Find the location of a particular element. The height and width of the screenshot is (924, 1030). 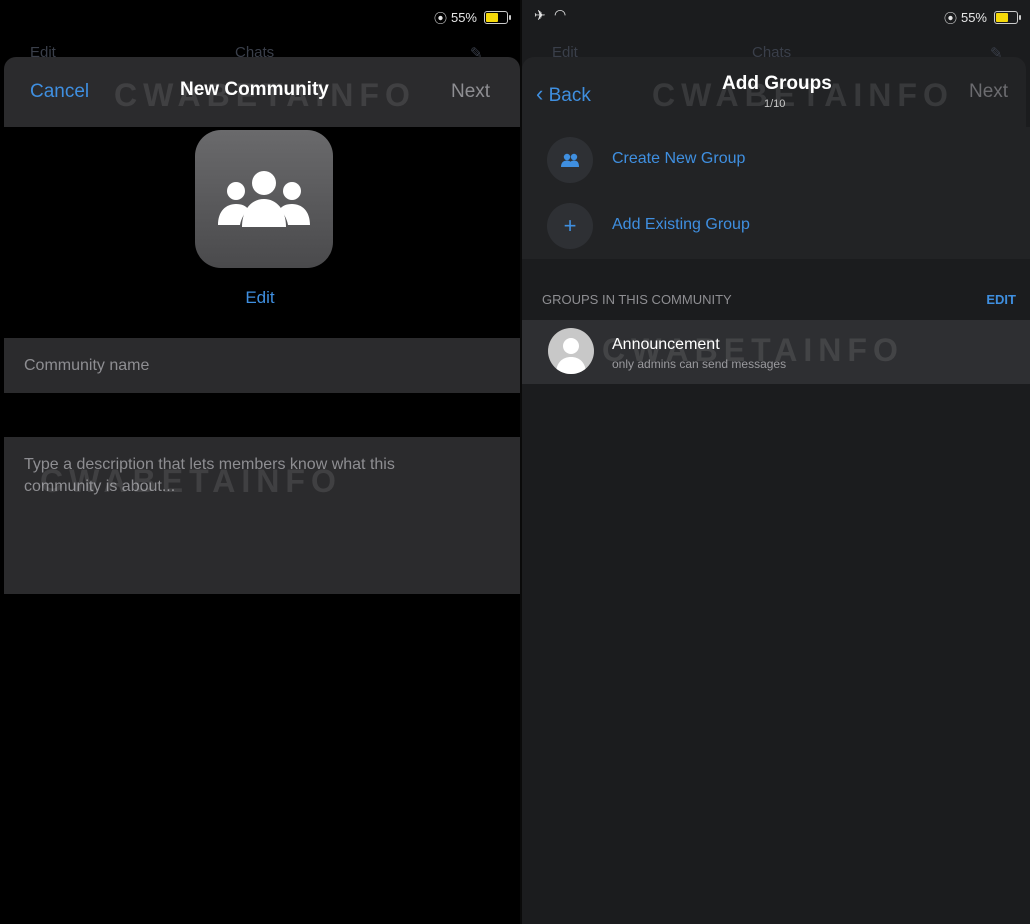

background-chats-header-2: Edit Chats ✎ is located at coordinates (776, 45).